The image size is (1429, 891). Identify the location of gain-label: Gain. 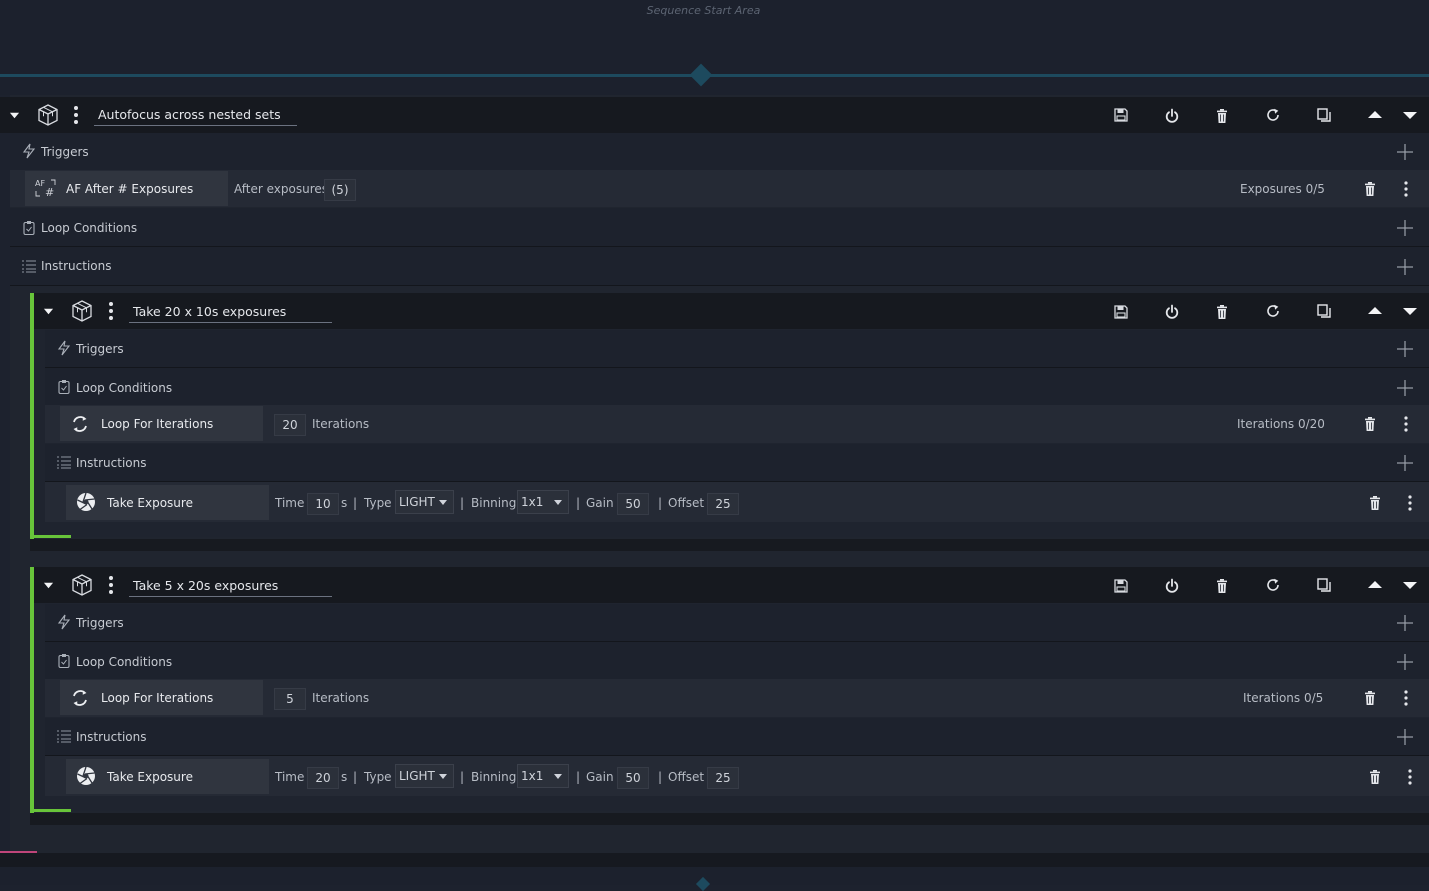
(600, 503).